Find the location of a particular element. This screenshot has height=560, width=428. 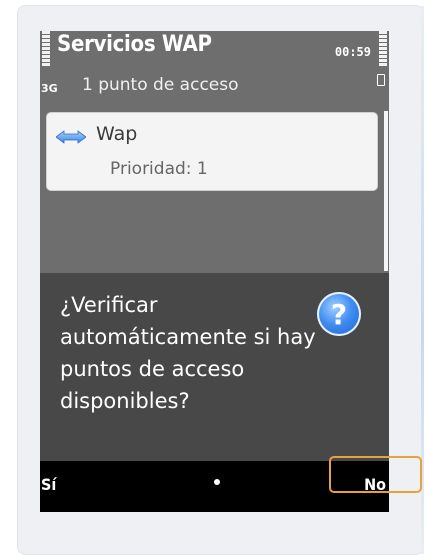

battery-level-icon is located at coordinates (383, 48).